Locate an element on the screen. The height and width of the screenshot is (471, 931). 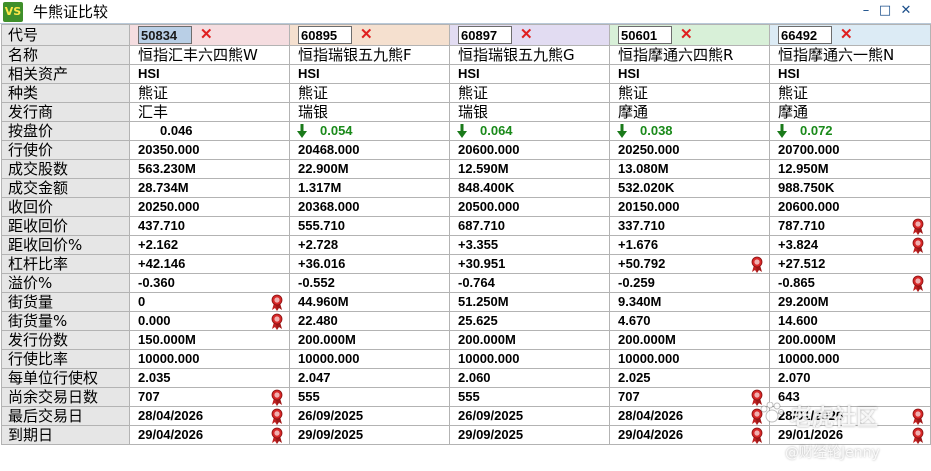
table-cell: -0.360 is located at coordinates (209, 283).